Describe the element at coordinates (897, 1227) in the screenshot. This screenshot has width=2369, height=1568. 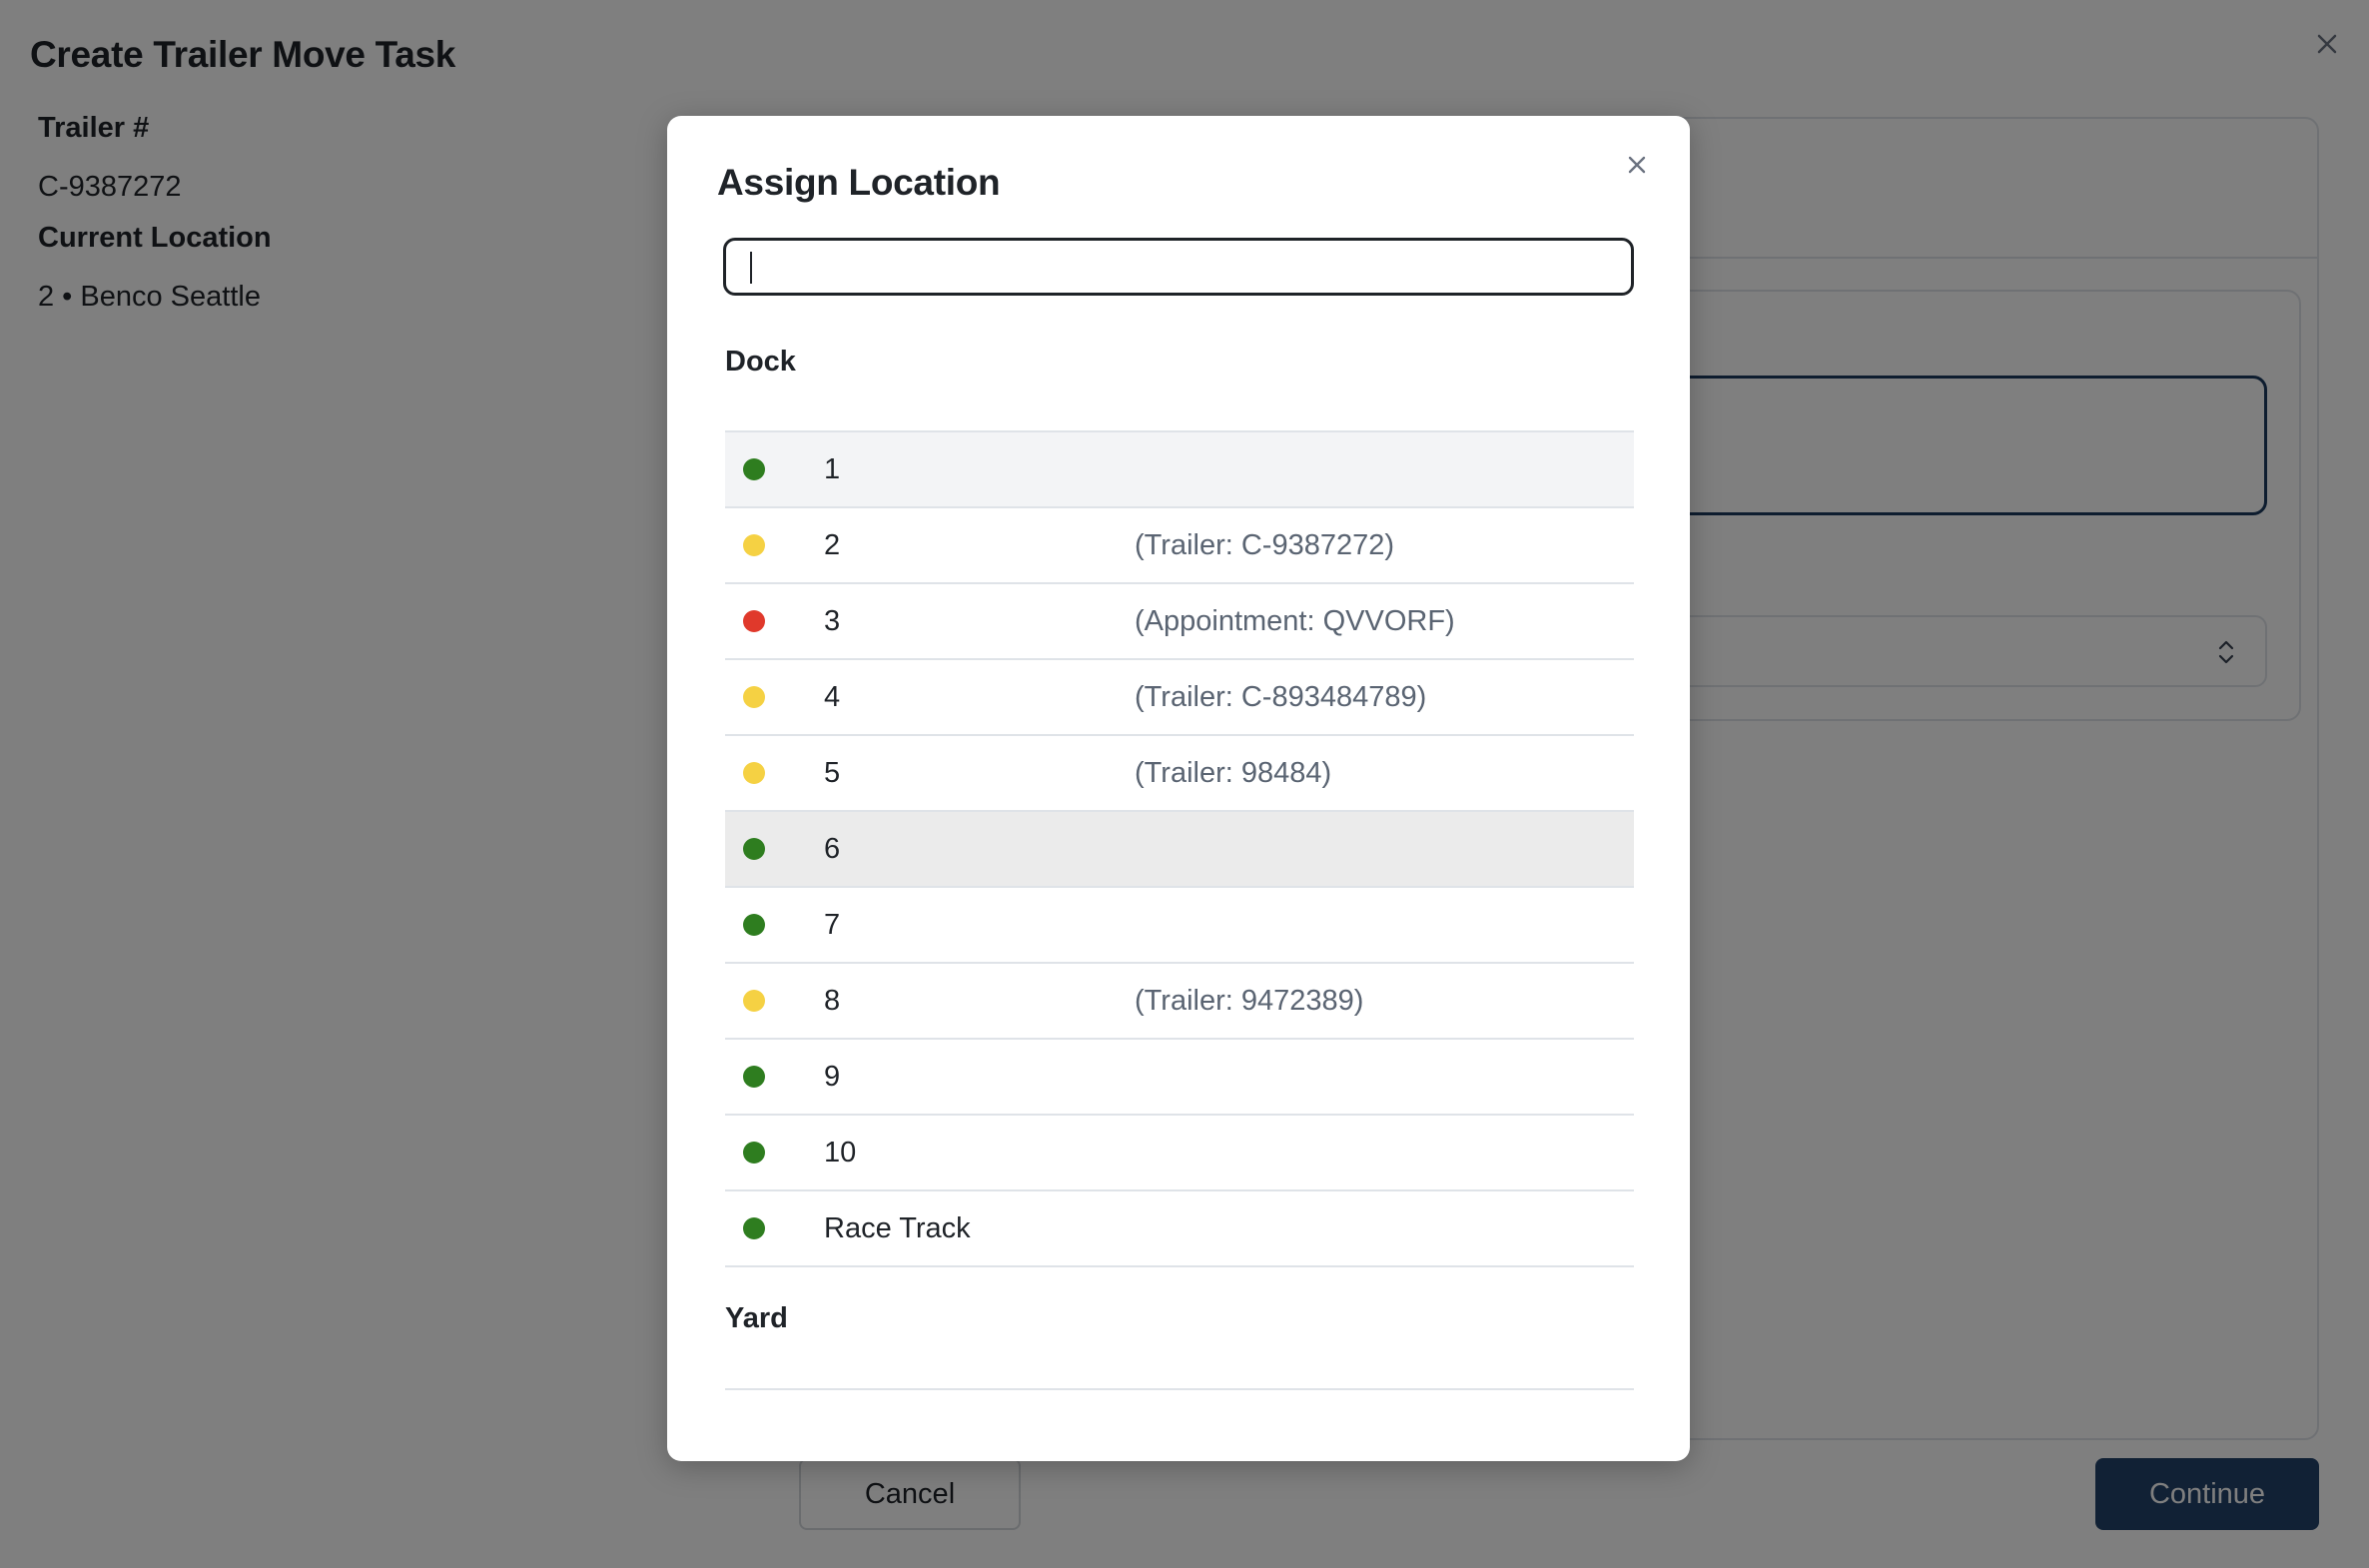
I see `location-name: Race Track` at that location.